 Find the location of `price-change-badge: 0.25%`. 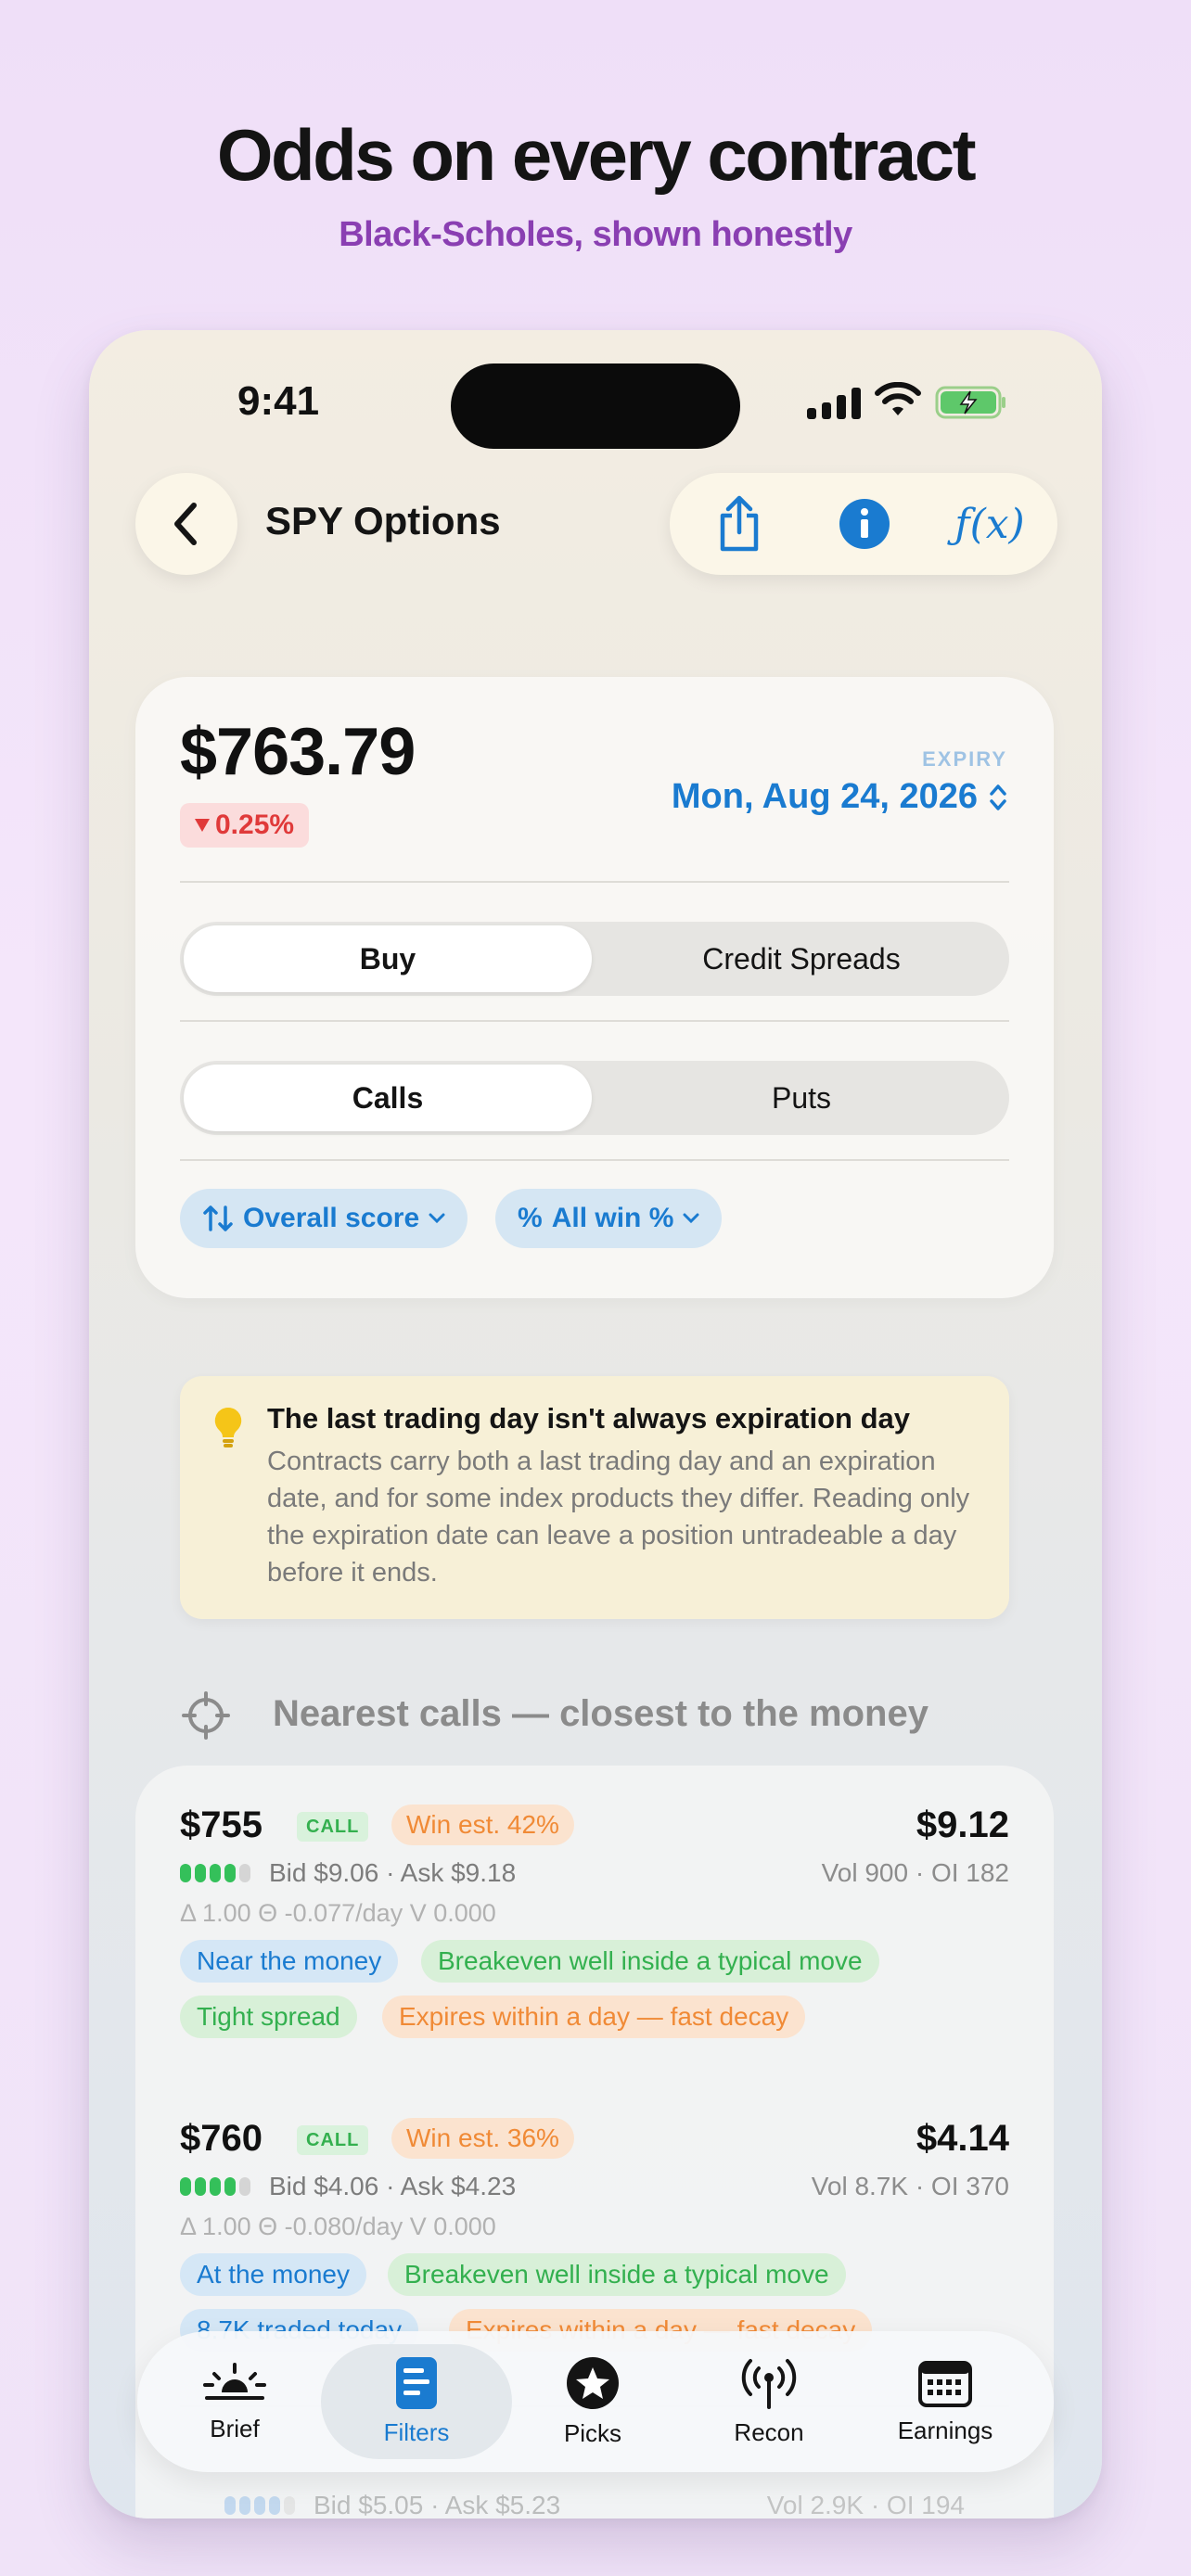

price-change-badge: 0.25% is located at coordinates (245, 826).